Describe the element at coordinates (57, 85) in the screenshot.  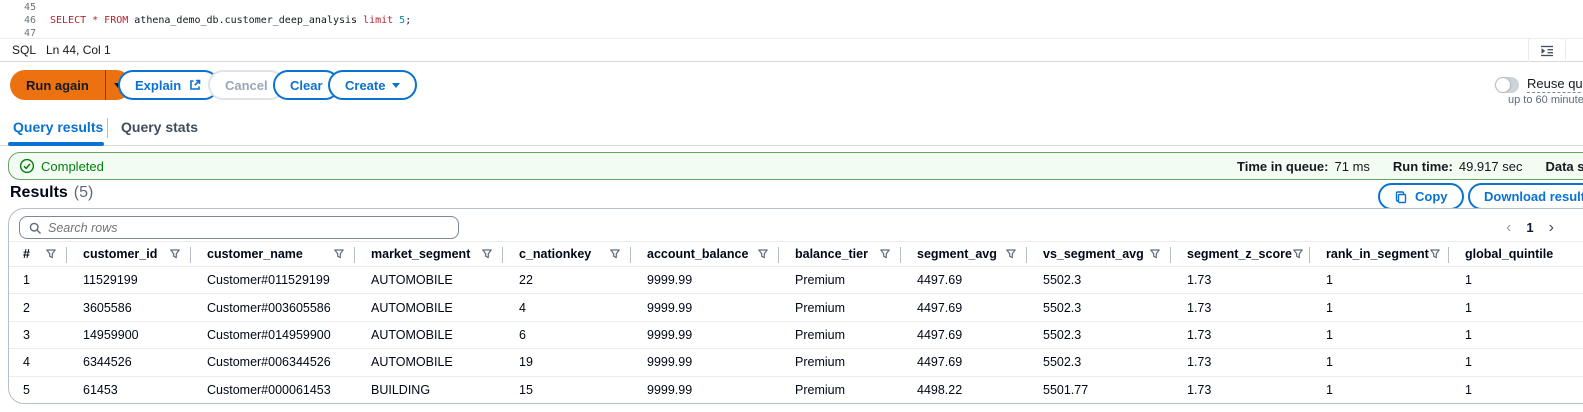
I see `run-again-button: Run again` at that location.